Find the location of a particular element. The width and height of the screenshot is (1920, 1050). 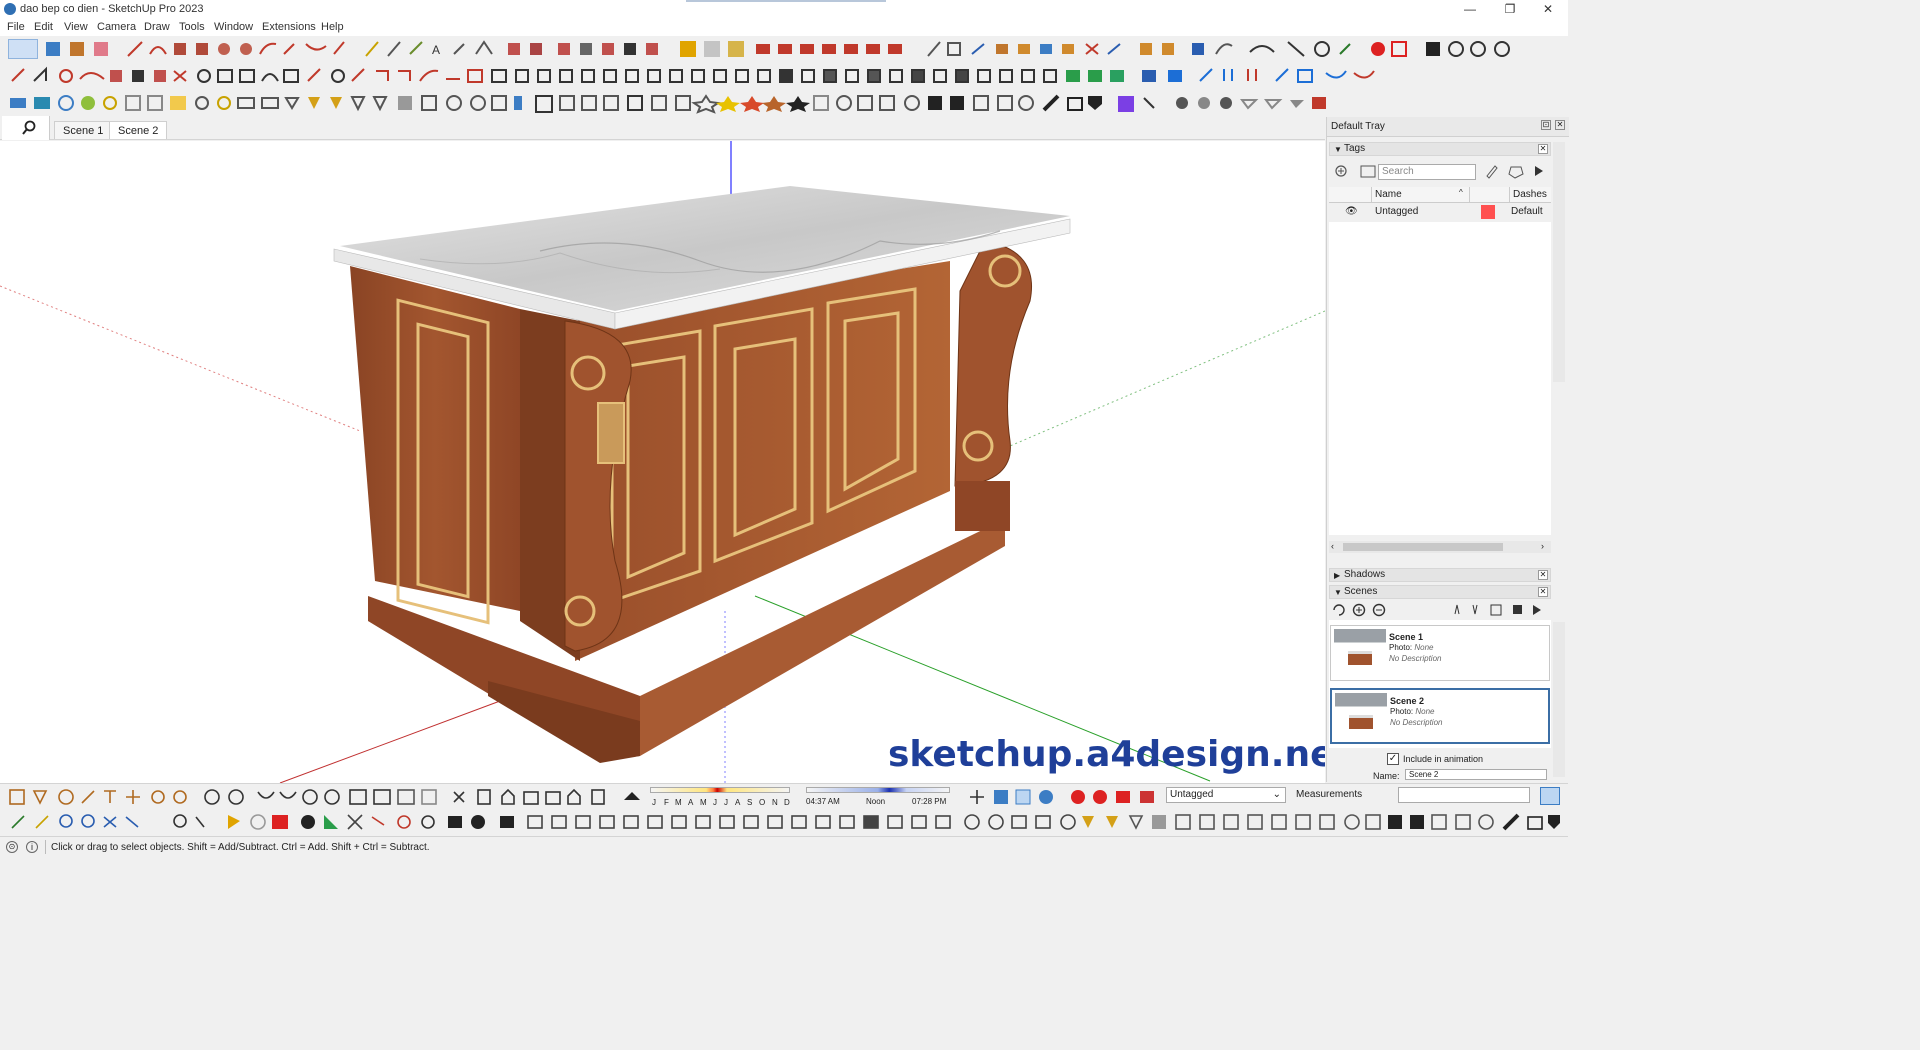

tags-list-area is located at coordinates (1440, 378).